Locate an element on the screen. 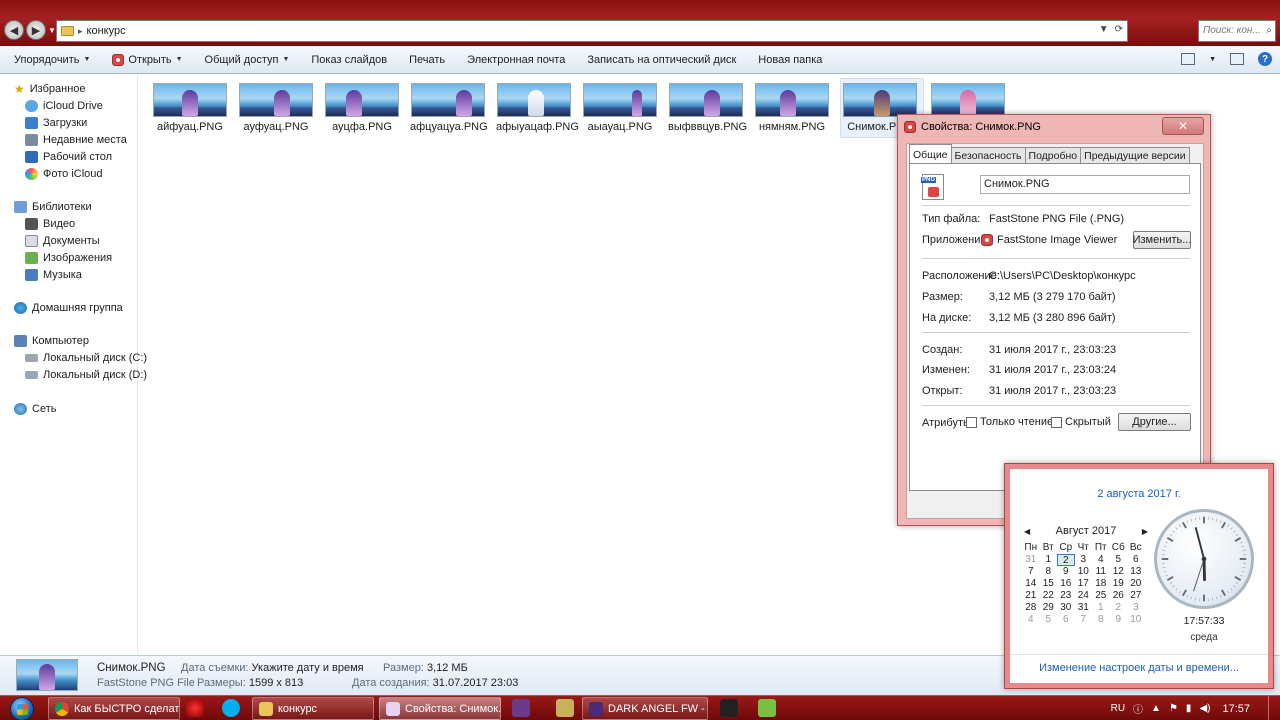 The image size is (1280, 720). sidebar-item-pictures: Изображения is located at coordinates (68, 258).